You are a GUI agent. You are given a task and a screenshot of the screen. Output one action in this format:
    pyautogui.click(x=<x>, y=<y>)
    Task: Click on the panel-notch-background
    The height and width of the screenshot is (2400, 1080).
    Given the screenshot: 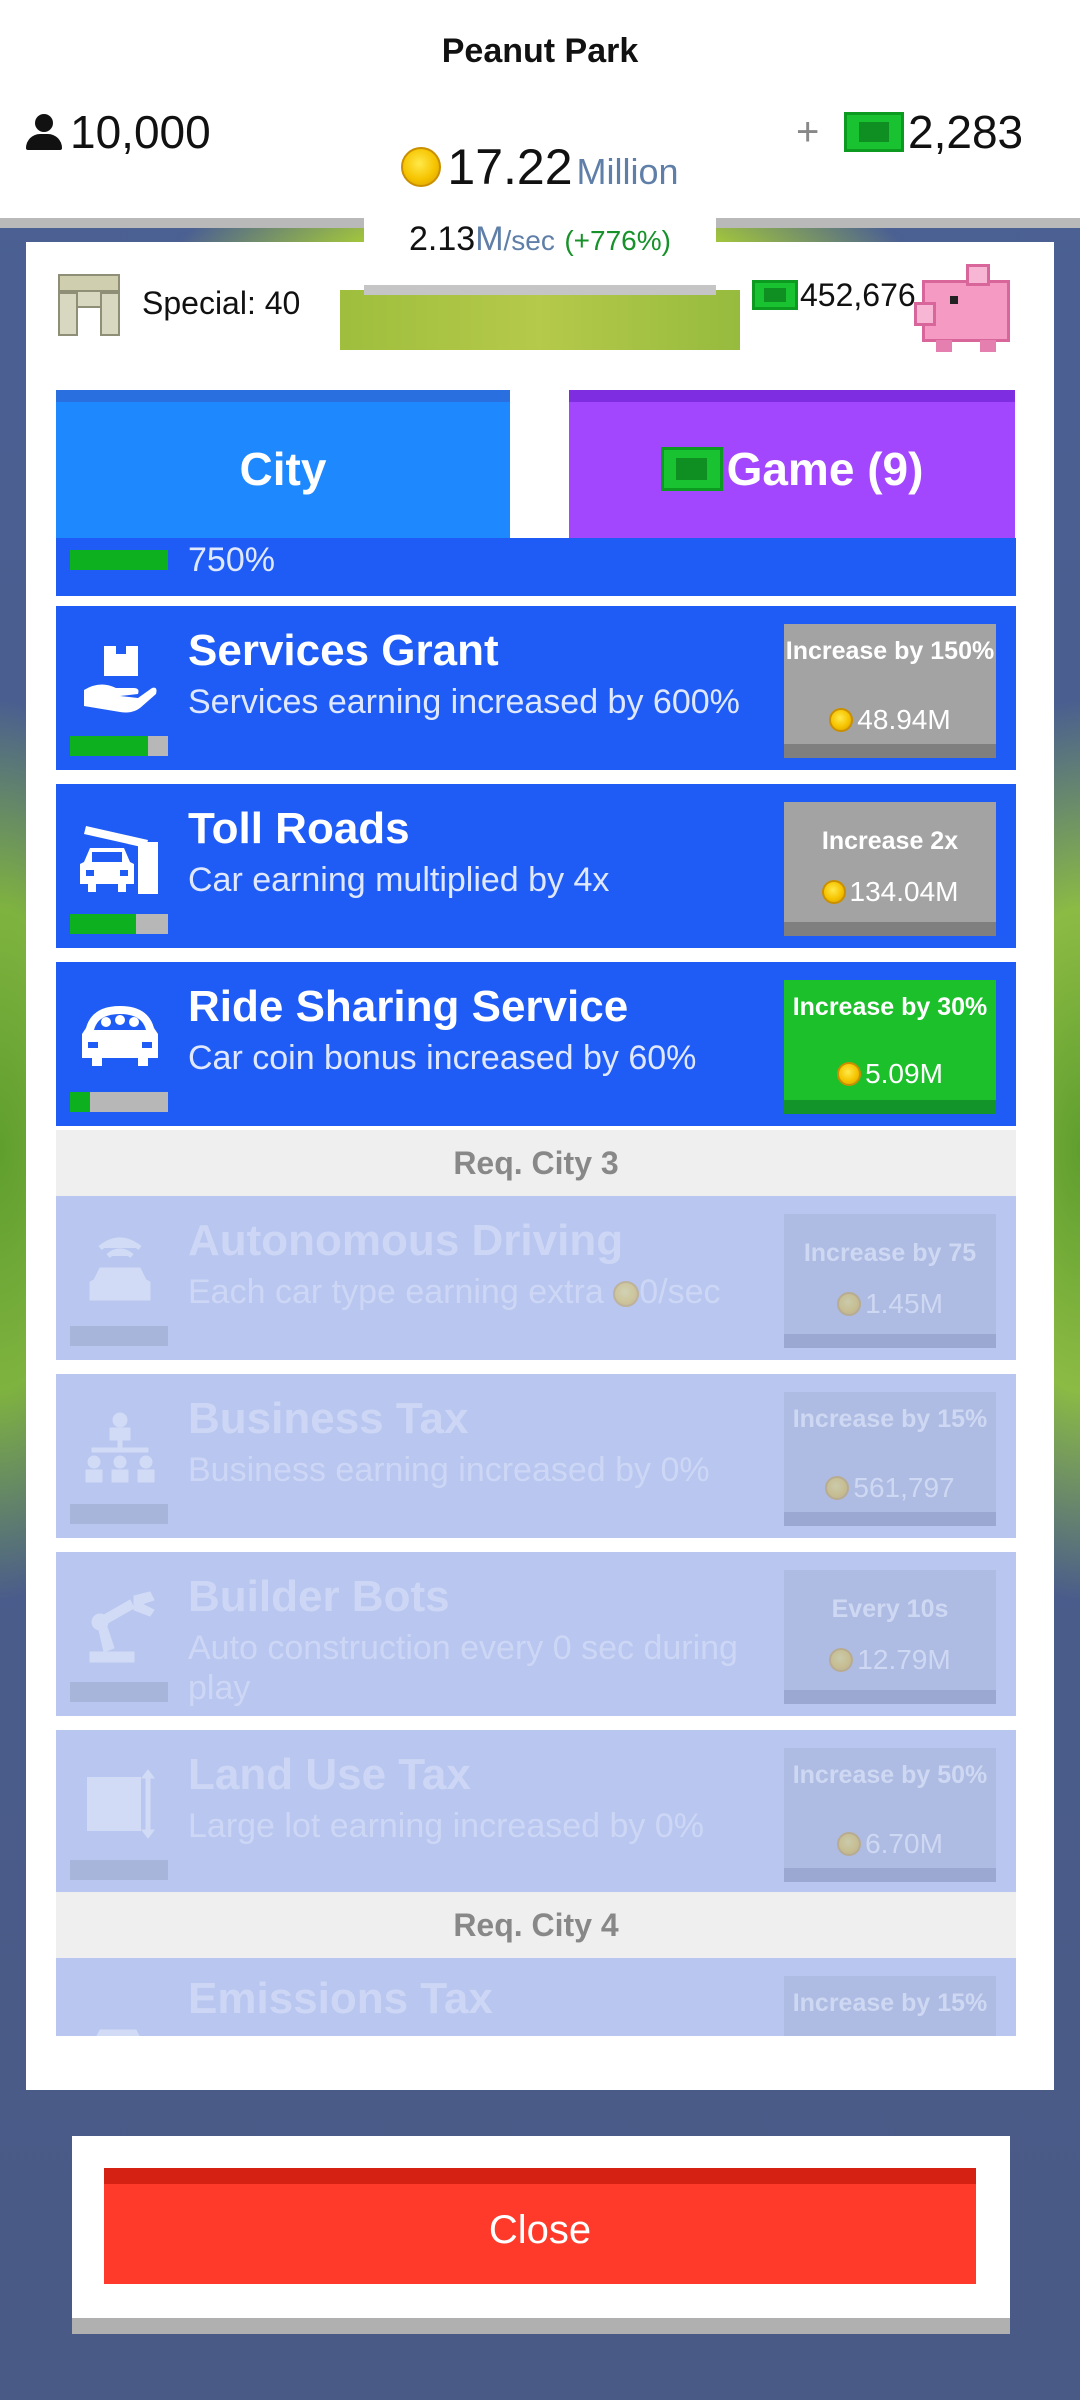 What is the action you would take?
    pyautogui.click(x=540, y=320)
    